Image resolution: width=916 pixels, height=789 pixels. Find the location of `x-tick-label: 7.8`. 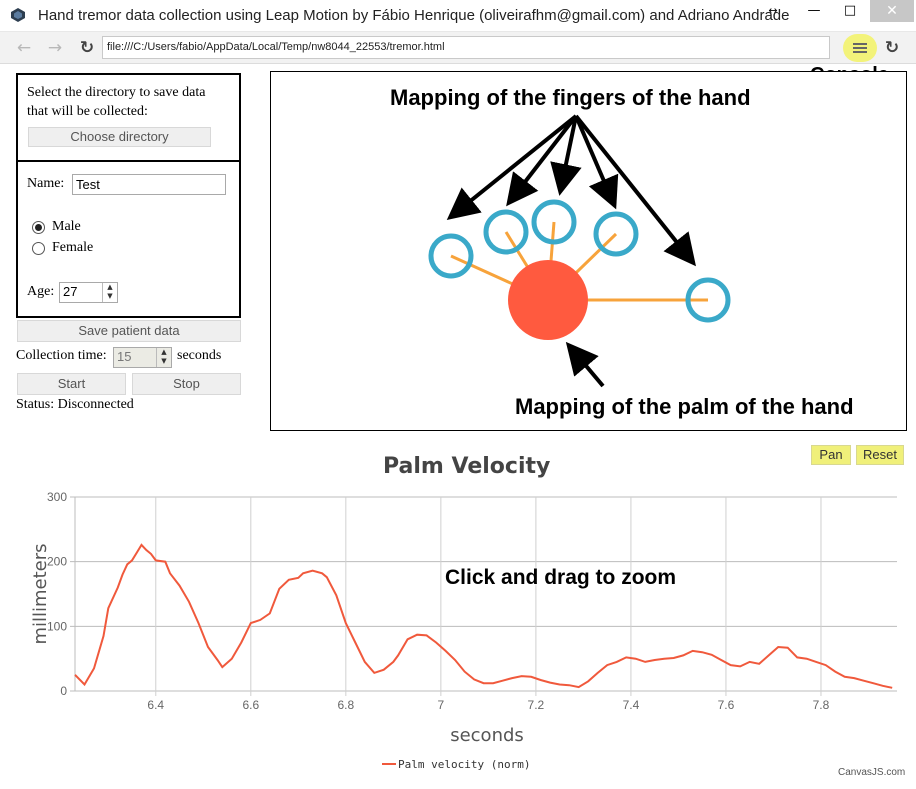

x-tick-label: 7.8 is located at coordinates (821, 705).